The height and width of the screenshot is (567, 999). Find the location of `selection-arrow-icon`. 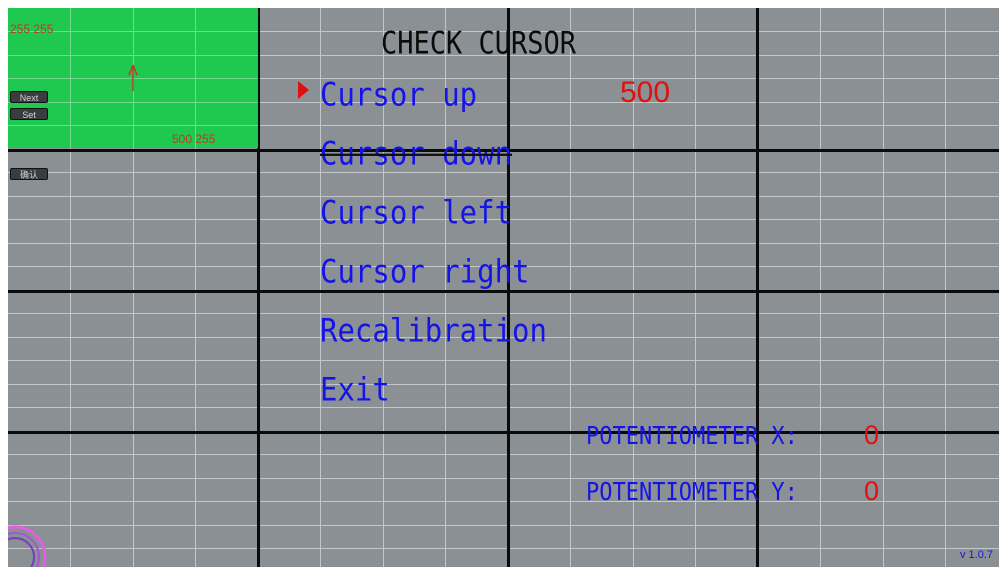

selection-arrow-icon is located at coordinates (303, 90).